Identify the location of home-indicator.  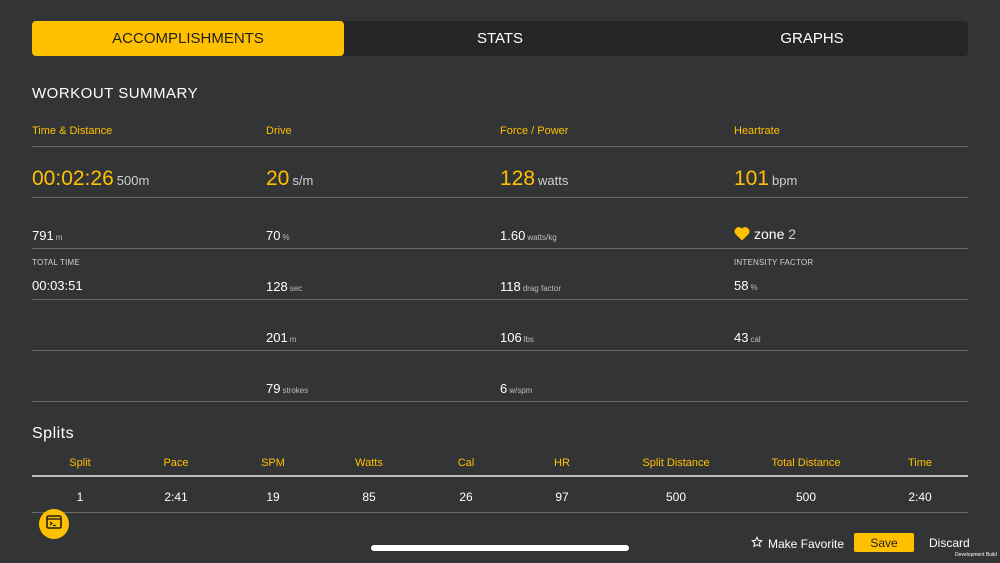
(500, 548).